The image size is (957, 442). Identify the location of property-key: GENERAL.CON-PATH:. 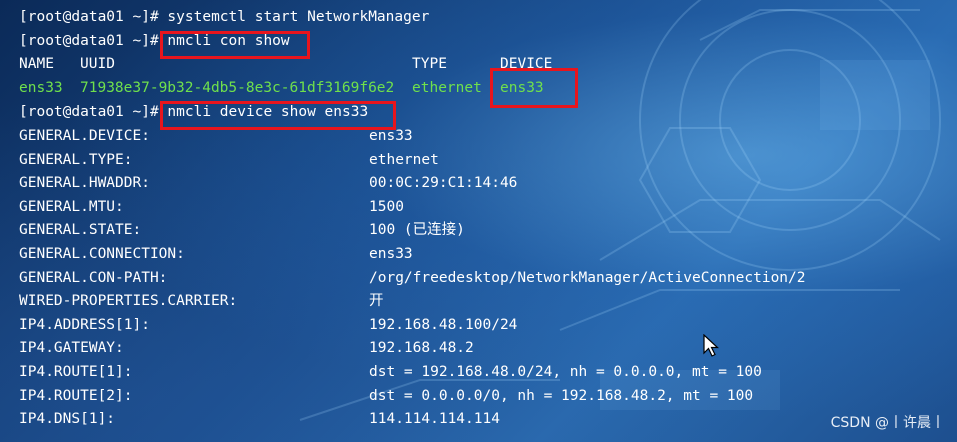
(93, 277).